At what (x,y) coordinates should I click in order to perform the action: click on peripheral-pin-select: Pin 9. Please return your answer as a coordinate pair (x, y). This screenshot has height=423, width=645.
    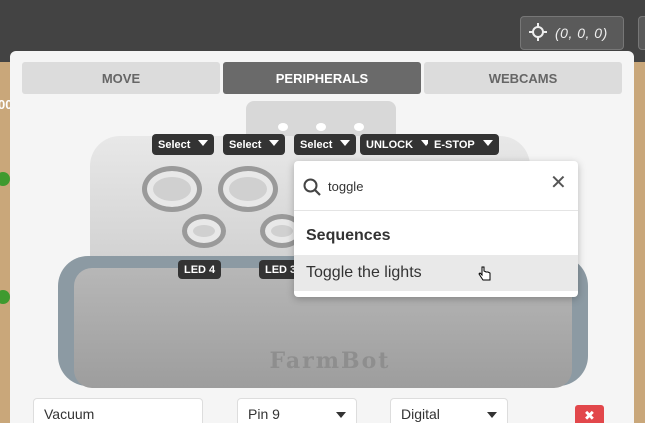
    Looking at the image, I should click on (297, 411).